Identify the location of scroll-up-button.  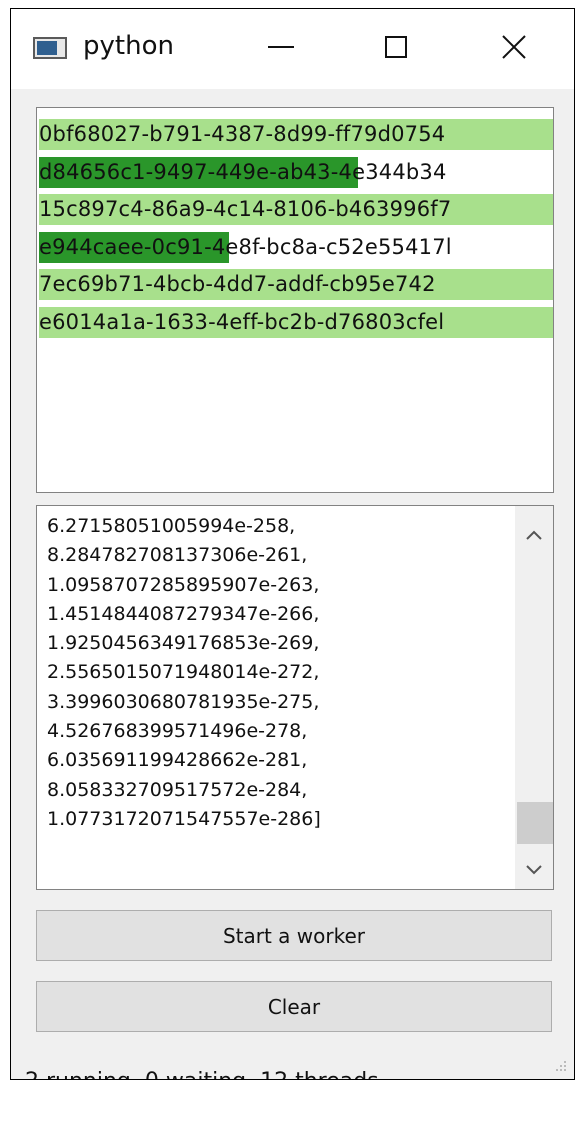
(534, 535).